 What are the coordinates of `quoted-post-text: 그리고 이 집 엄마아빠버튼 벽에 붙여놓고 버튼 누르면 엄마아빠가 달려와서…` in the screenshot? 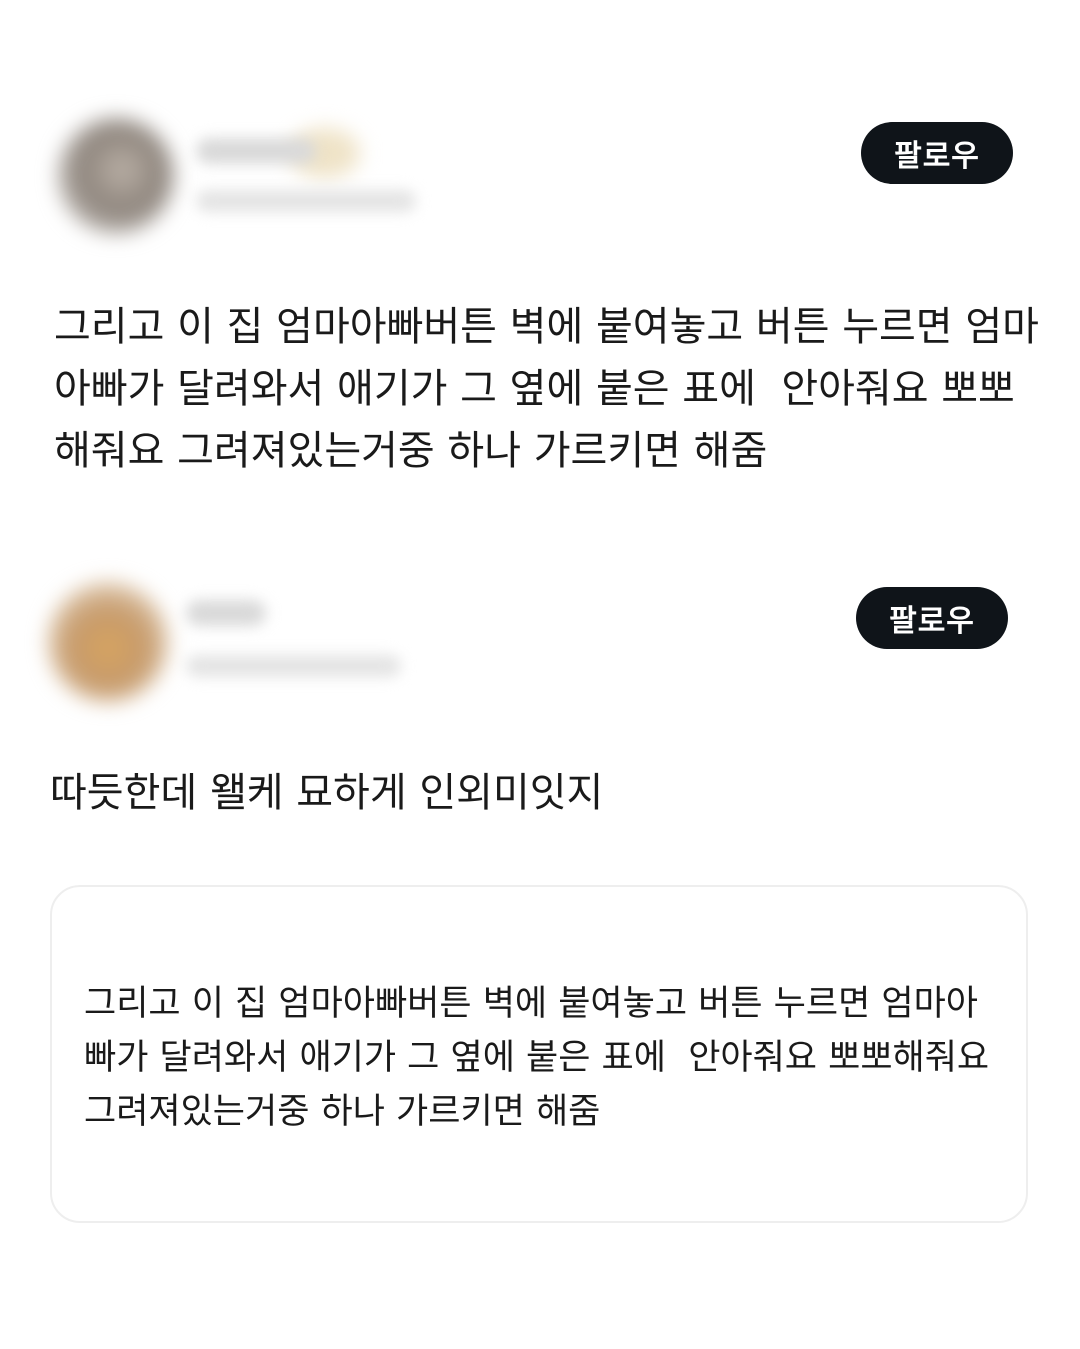 It's located at (542, 1058).